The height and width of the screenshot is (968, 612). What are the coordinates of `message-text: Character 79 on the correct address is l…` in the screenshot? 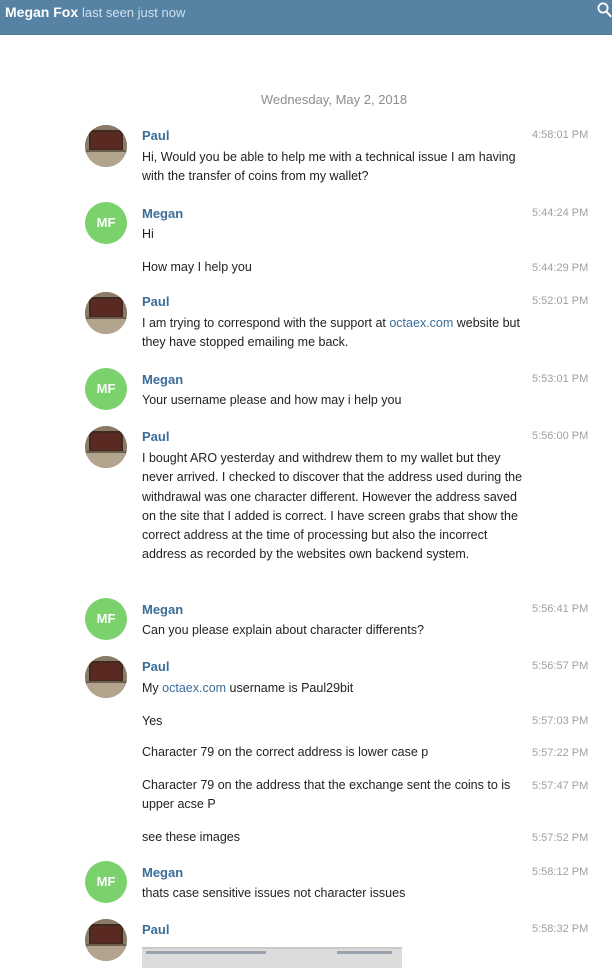 It's located at (285, 752).